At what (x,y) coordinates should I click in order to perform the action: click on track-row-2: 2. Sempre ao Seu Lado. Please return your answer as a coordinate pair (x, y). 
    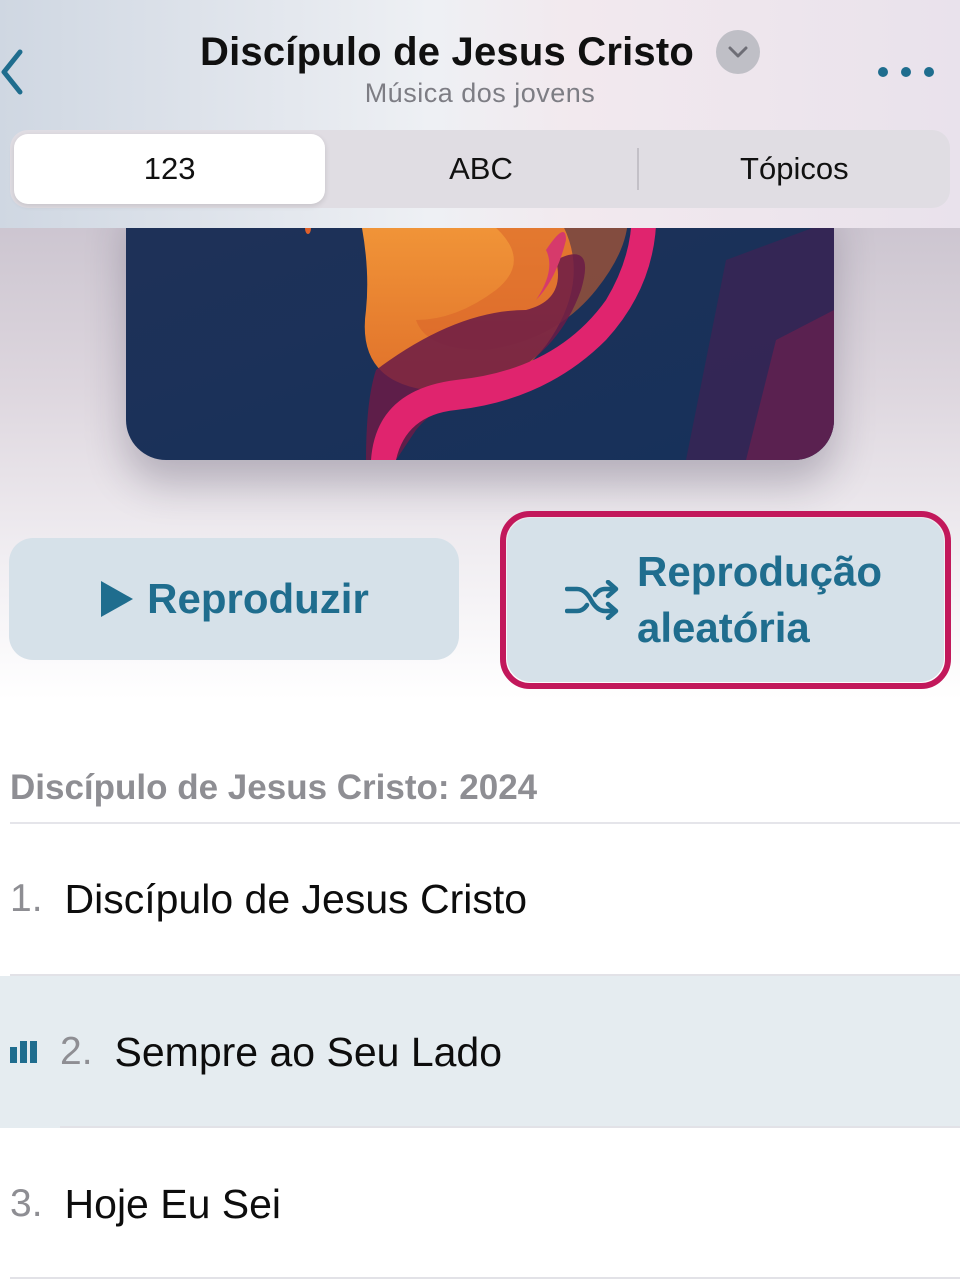
    Looking at the image, I should click on (480, 1052).